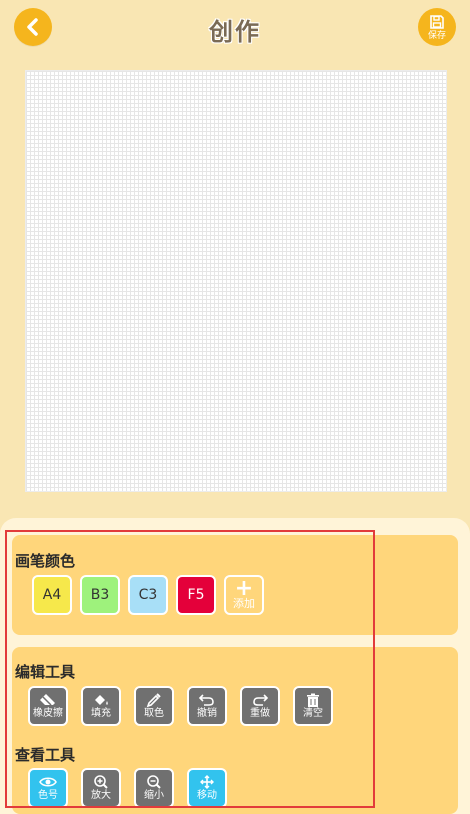 The image size is (470, 814). What do you see at coordinates (48, 788) in the screenshot?
I see `color-number-button: 色号` at bounding box center [48, 788].